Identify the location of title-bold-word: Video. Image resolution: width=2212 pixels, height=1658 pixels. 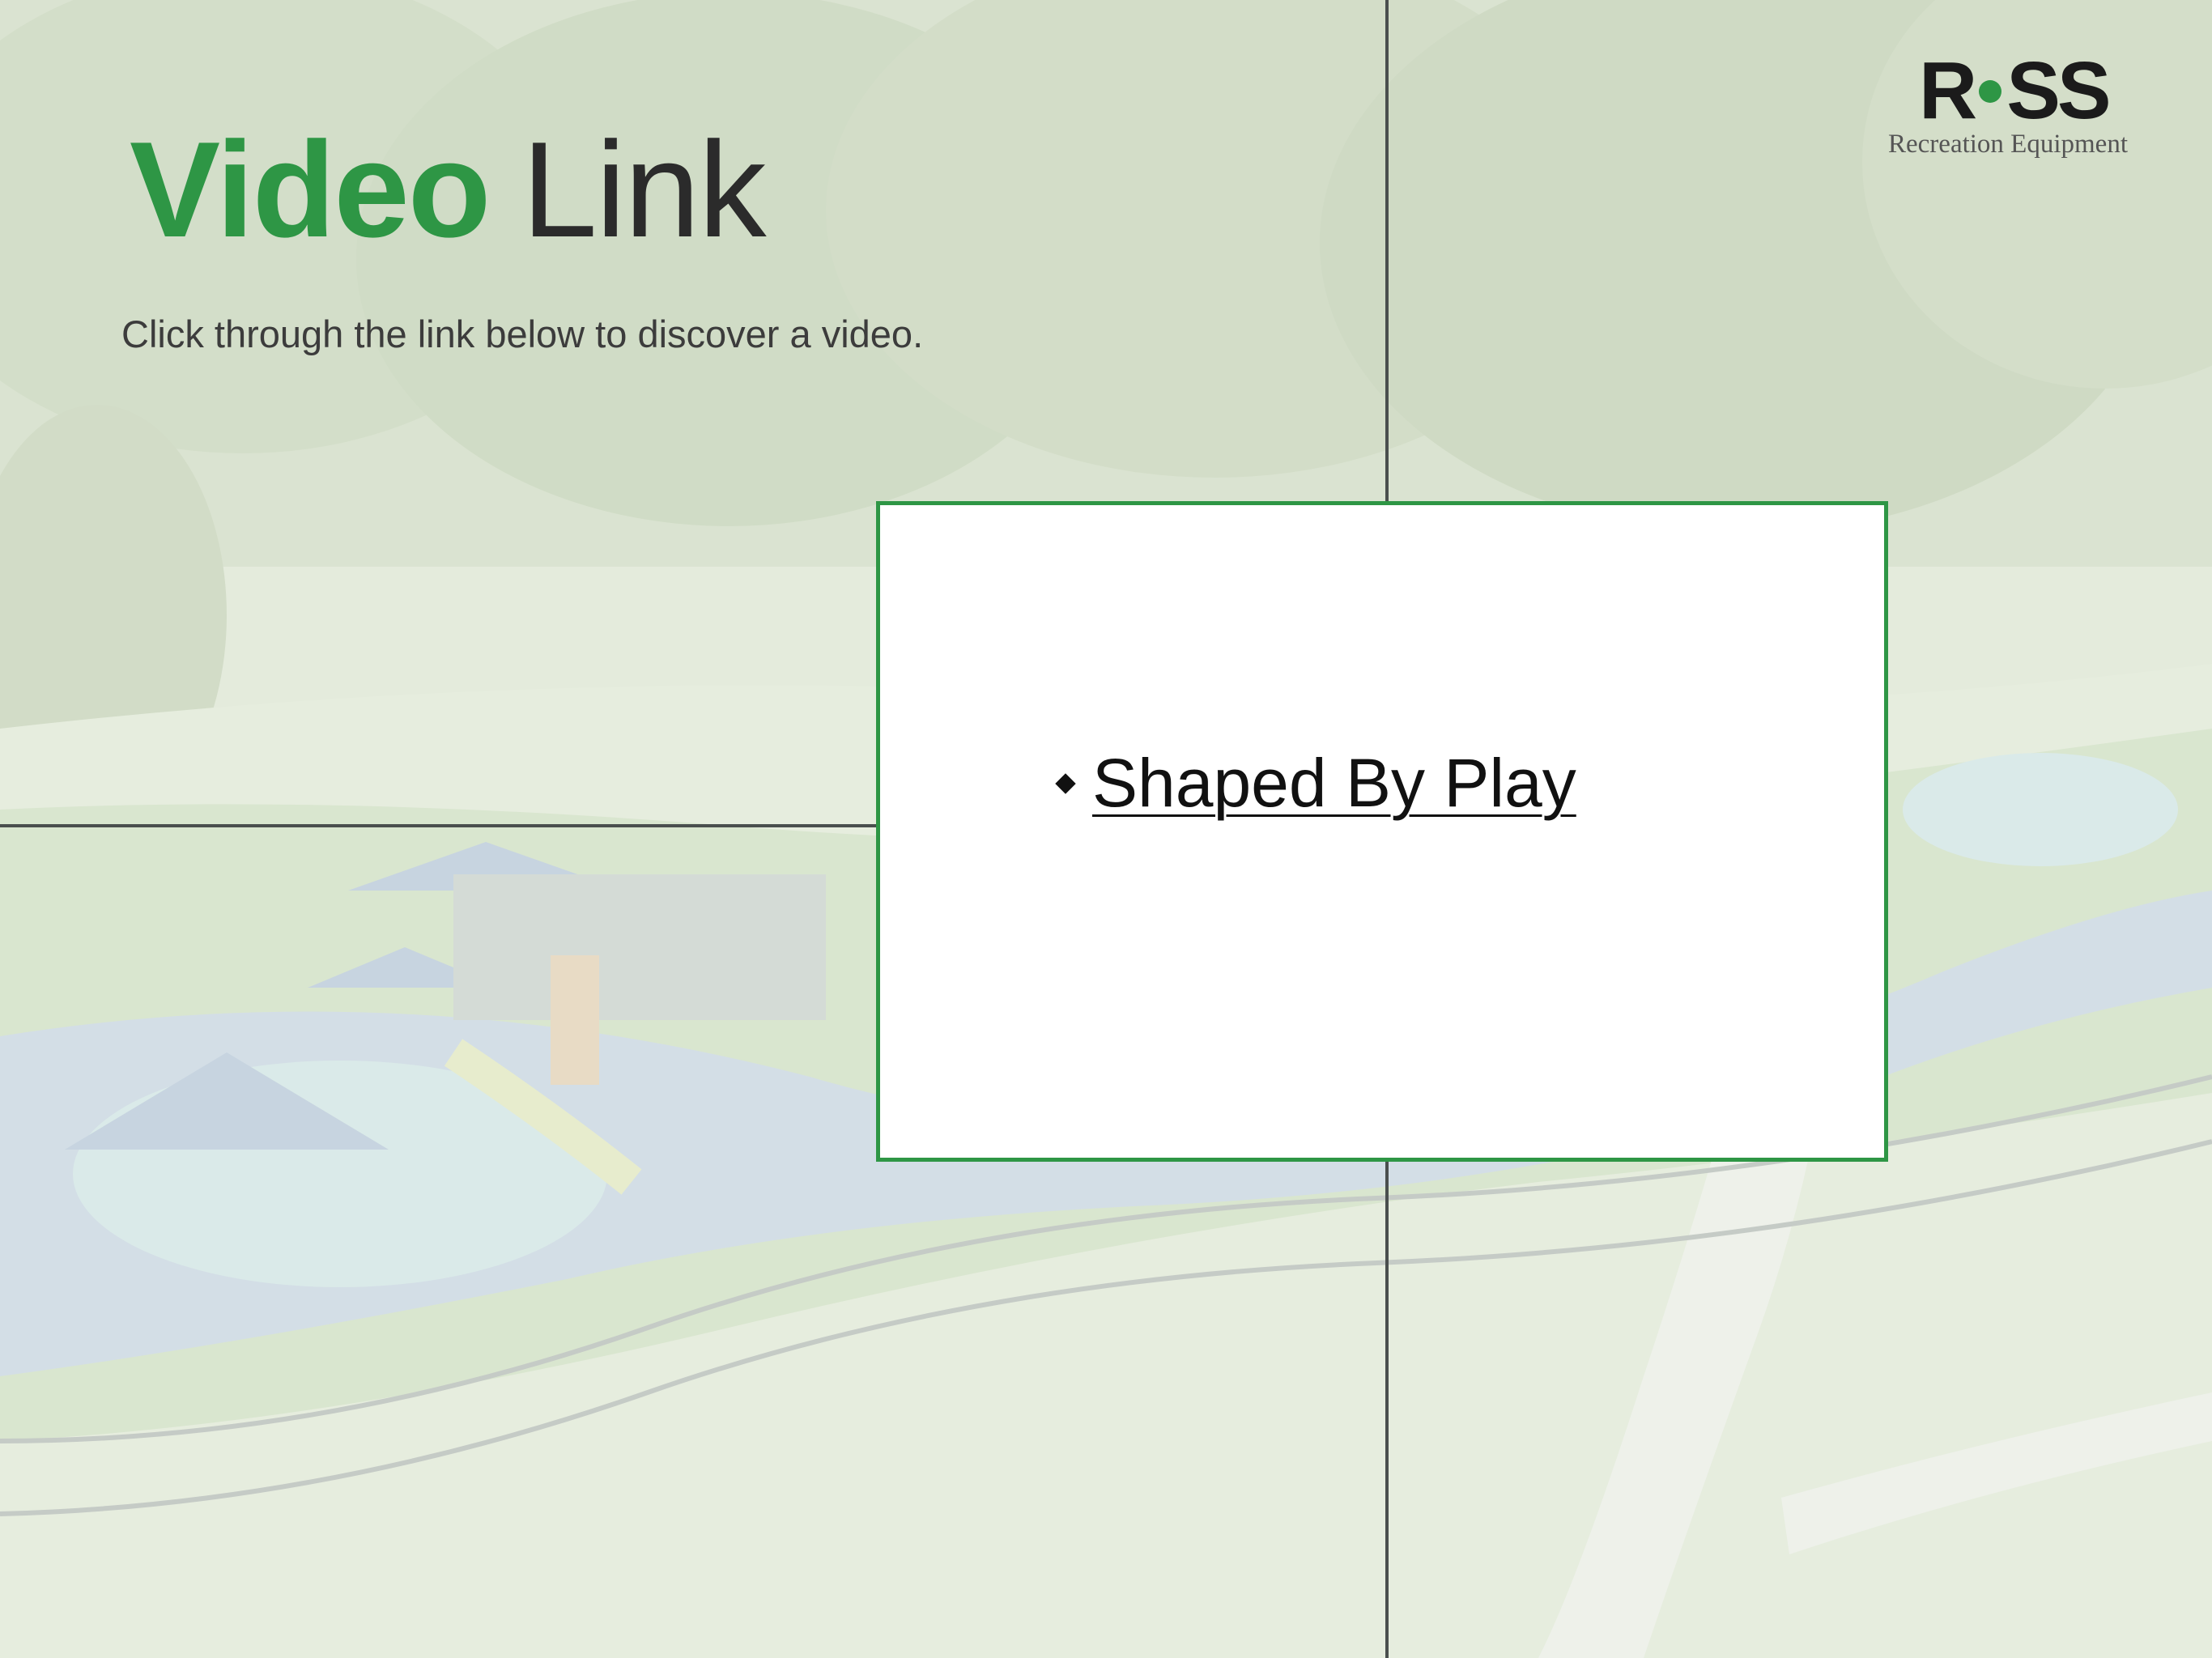
(311, 189).